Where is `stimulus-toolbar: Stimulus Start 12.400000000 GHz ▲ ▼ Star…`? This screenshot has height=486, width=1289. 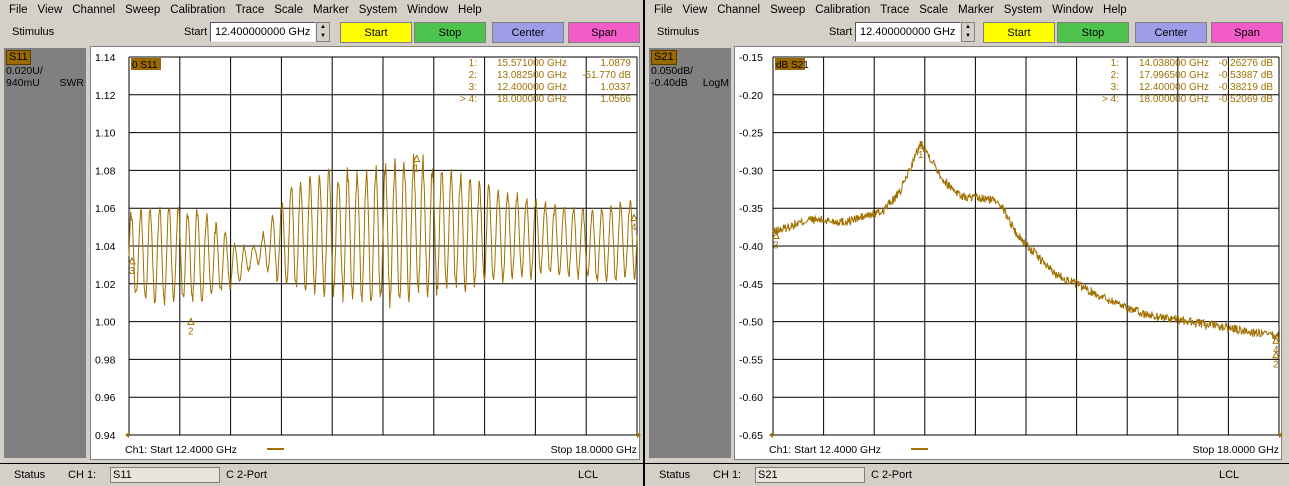
stimulus-toolbar: Stimulus Start 12.400000000 GHz ▲ ▼ Star… is located at coordinates (321, 33).